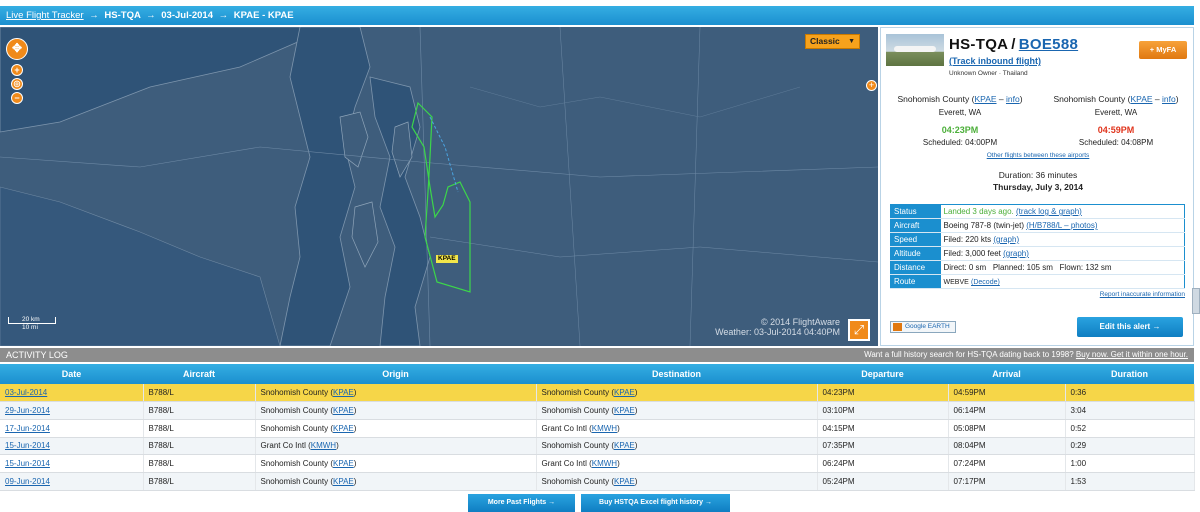 The image size is (1200, 512). I want to click on buy-excel-history-button: Buy HSTQA Excel flight history →, so click(655, 503).